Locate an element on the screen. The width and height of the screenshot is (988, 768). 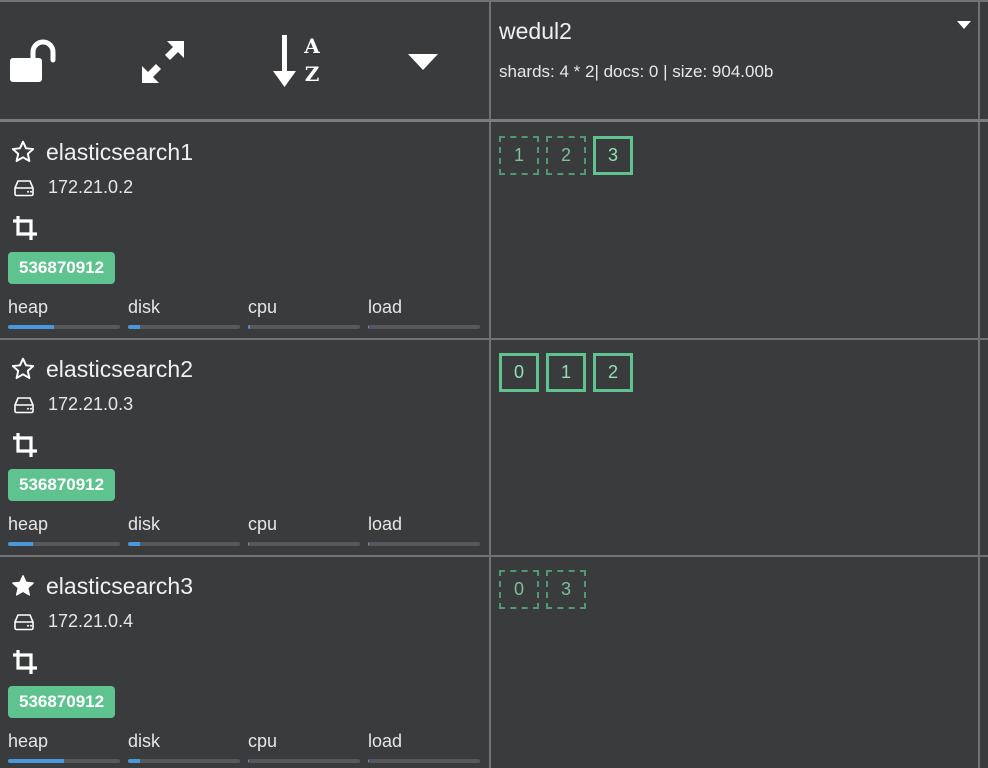
node-ip-row: 172.21.0.4 is located at coordinates (72, 621).